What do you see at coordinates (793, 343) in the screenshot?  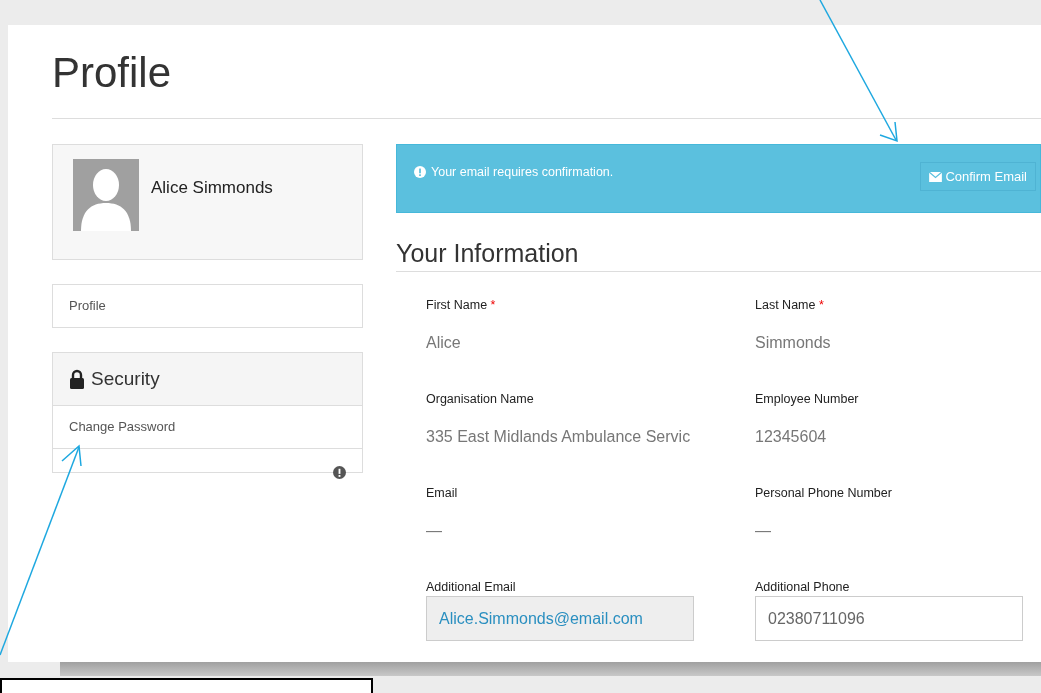 I see `field-value: Simmonds` at bounding box center [793, 343].